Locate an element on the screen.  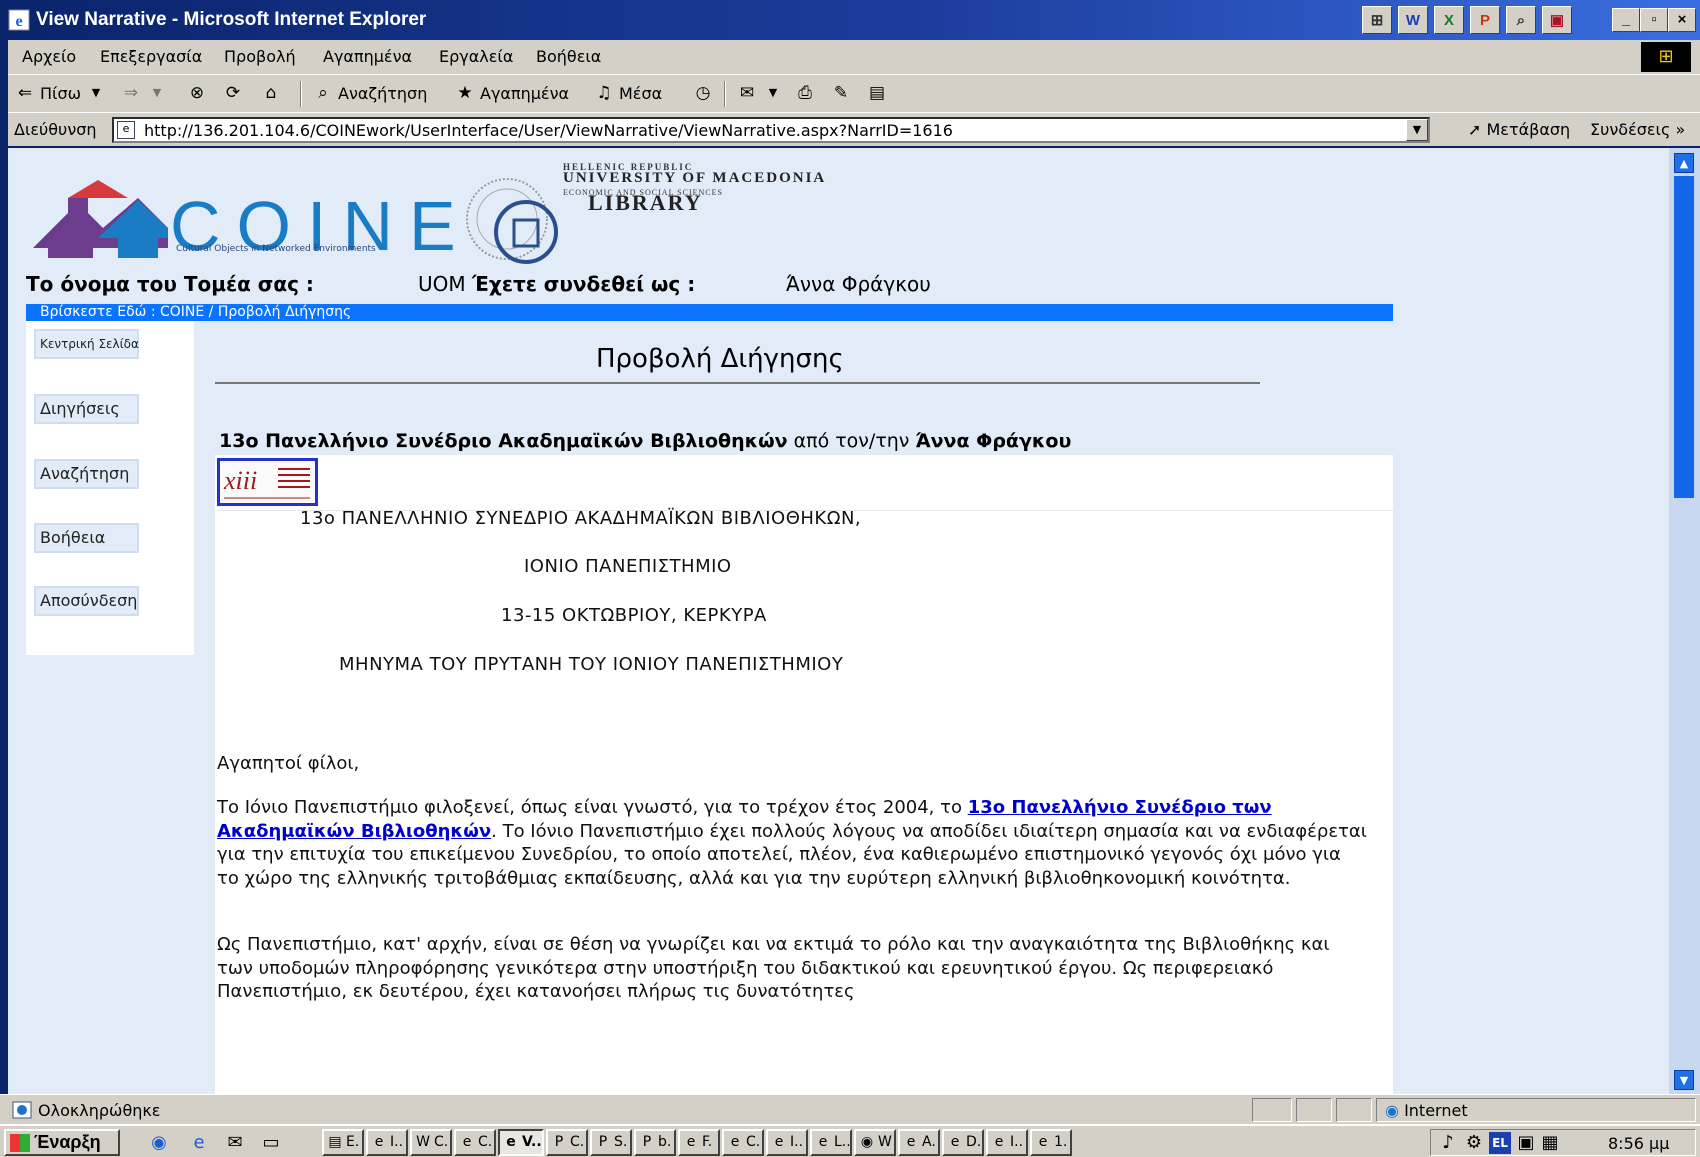
forward-button: ⇒ ▼ is located at coordinates (144, 93).